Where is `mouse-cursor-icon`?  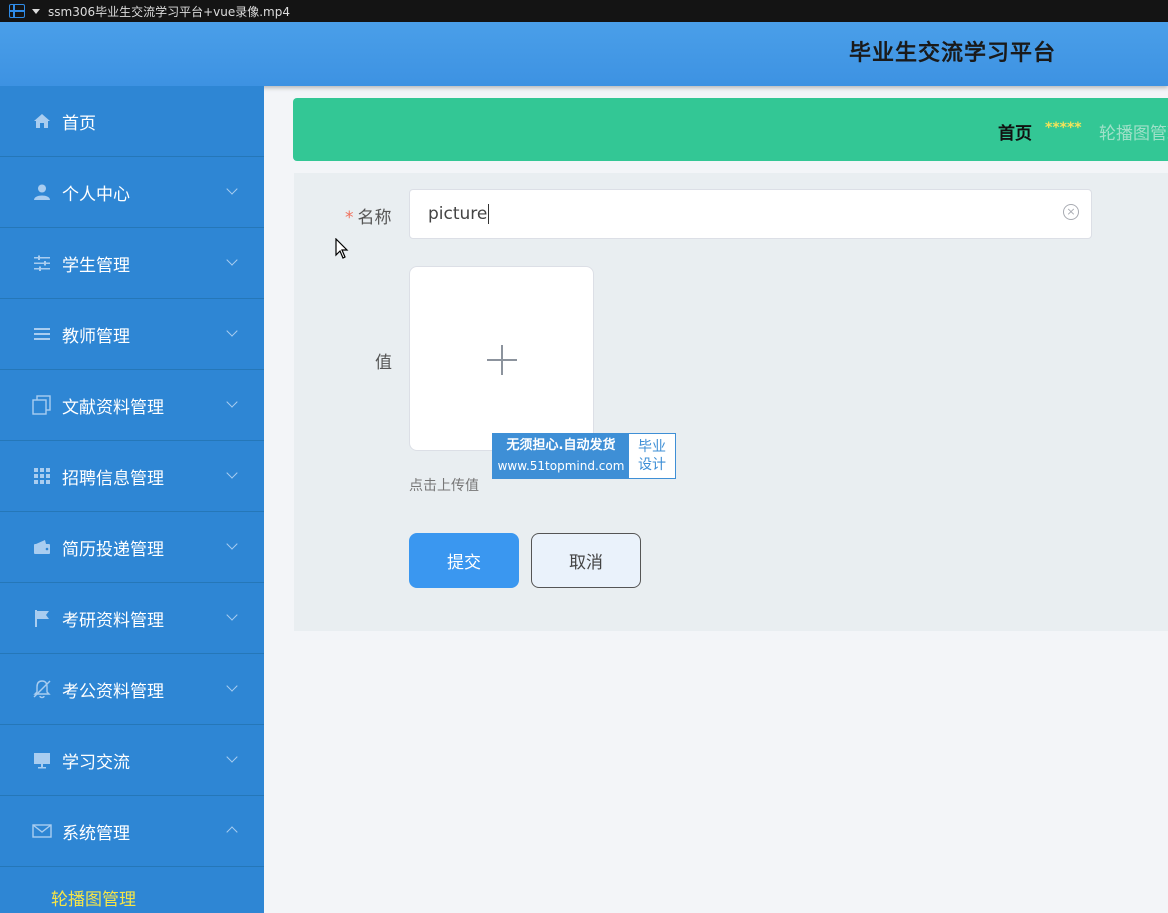 mouse-cursor-icon is located at coordinates (342, 248).